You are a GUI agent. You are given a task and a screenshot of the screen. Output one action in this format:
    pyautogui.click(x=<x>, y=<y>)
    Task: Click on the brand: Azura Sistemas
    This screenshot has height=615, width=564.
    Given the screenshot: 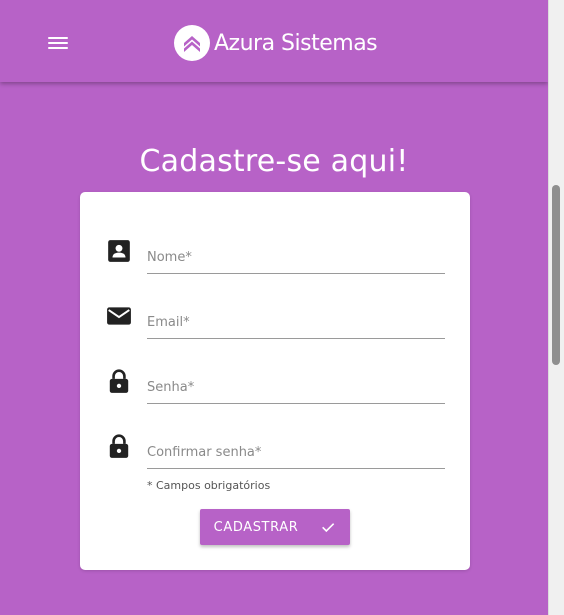 What is the action you would take?
    pyautogui.click(x=276, y=43)
    